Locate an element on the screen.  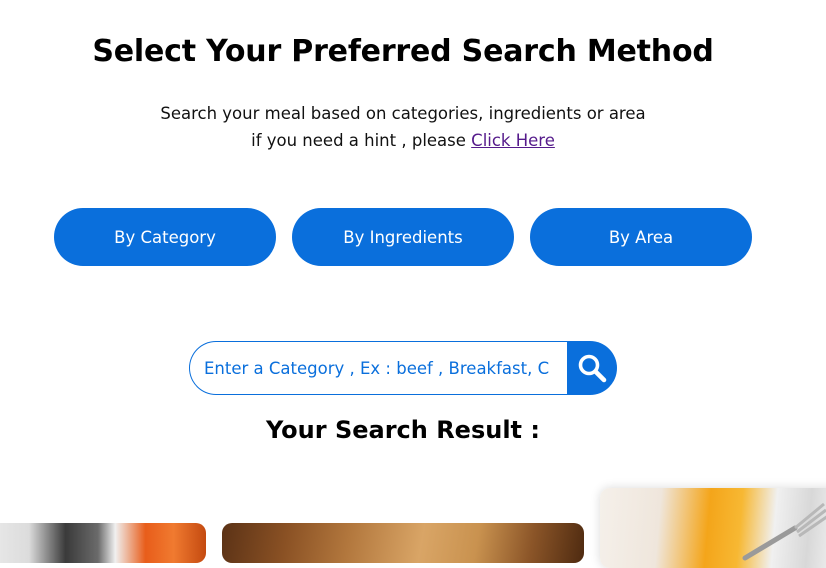
search-input is located at coordinates (378, 368).